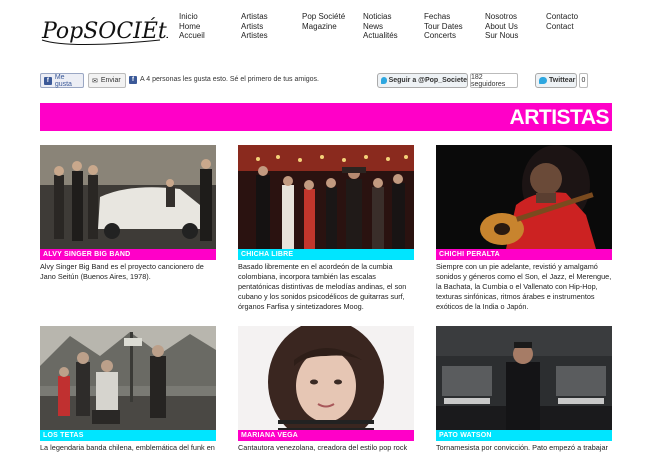  I want to click on artist-name: MARIANA VEGA, so click(326, 435).